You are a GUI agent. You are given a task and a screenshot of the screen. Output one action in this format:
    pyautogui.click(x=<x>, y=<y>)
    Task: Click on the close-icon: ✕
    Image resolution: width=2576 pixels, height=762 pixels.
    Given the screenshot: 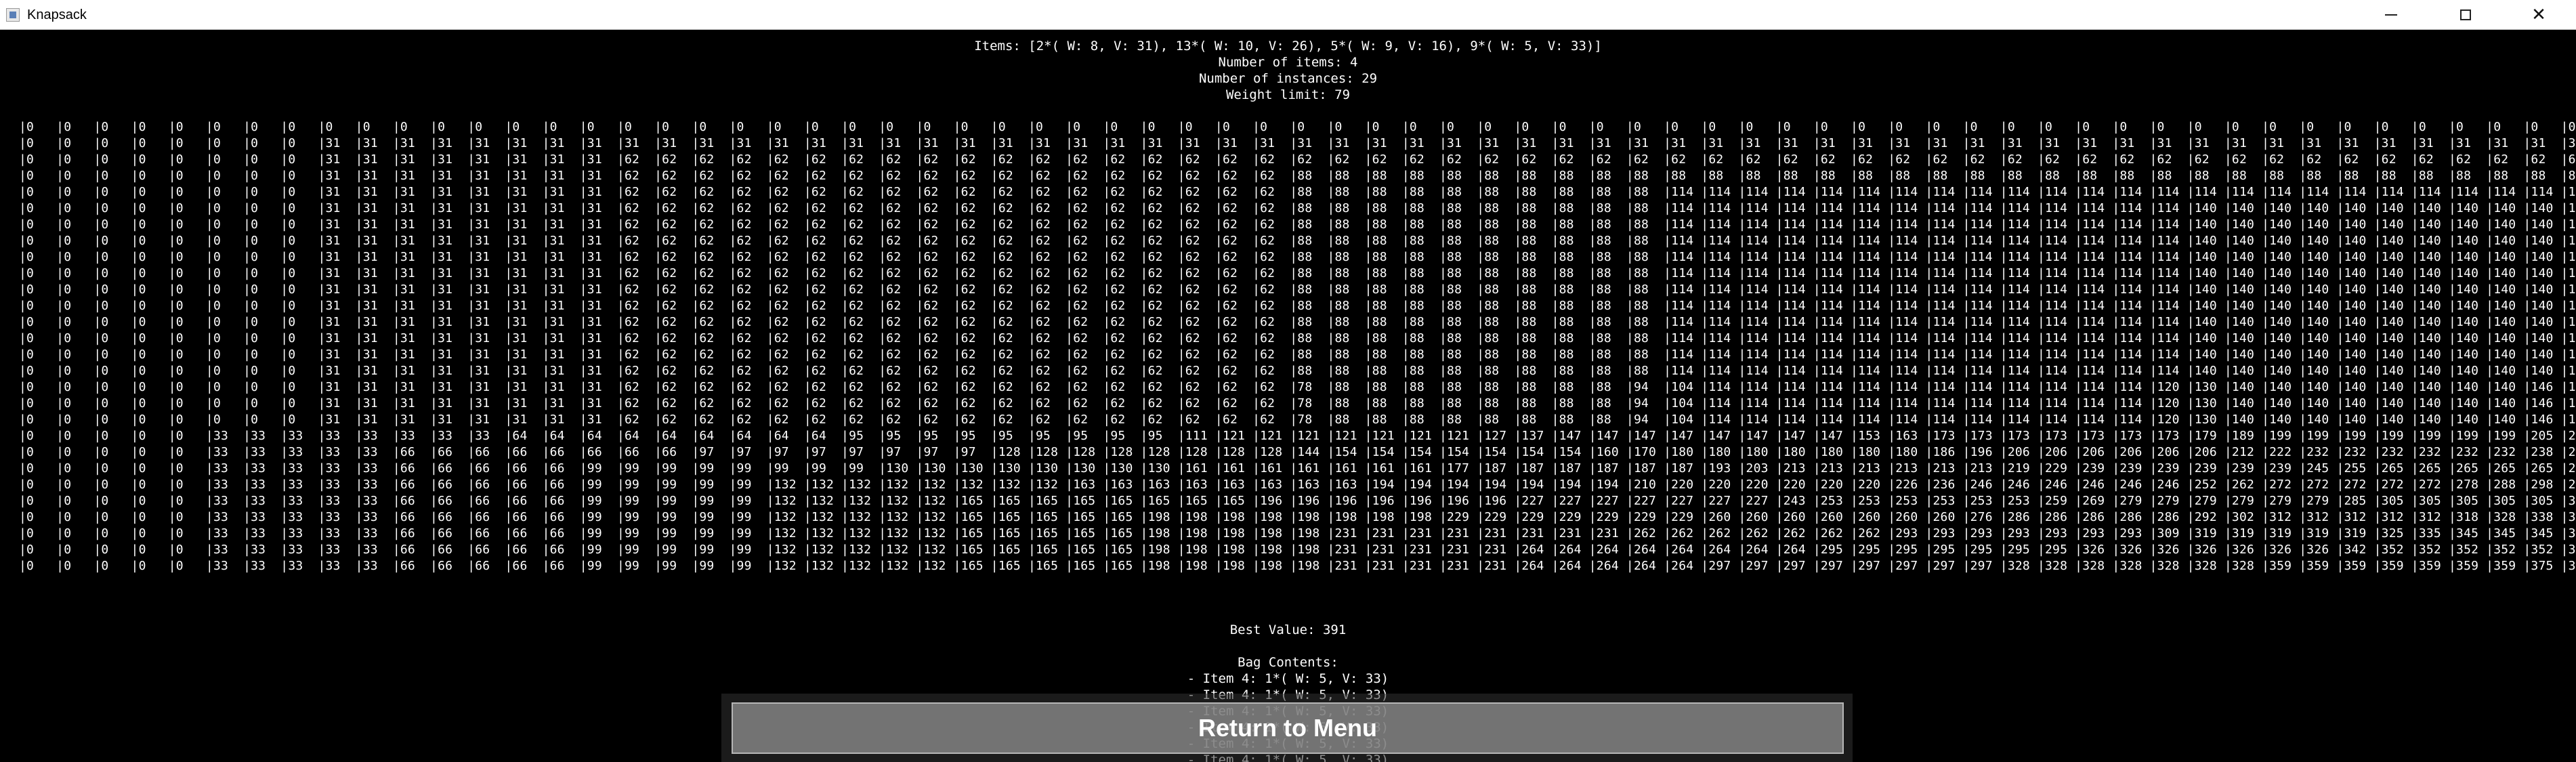 What is the action you would take?
    pyautogui.click(x=2539, y=15)
    